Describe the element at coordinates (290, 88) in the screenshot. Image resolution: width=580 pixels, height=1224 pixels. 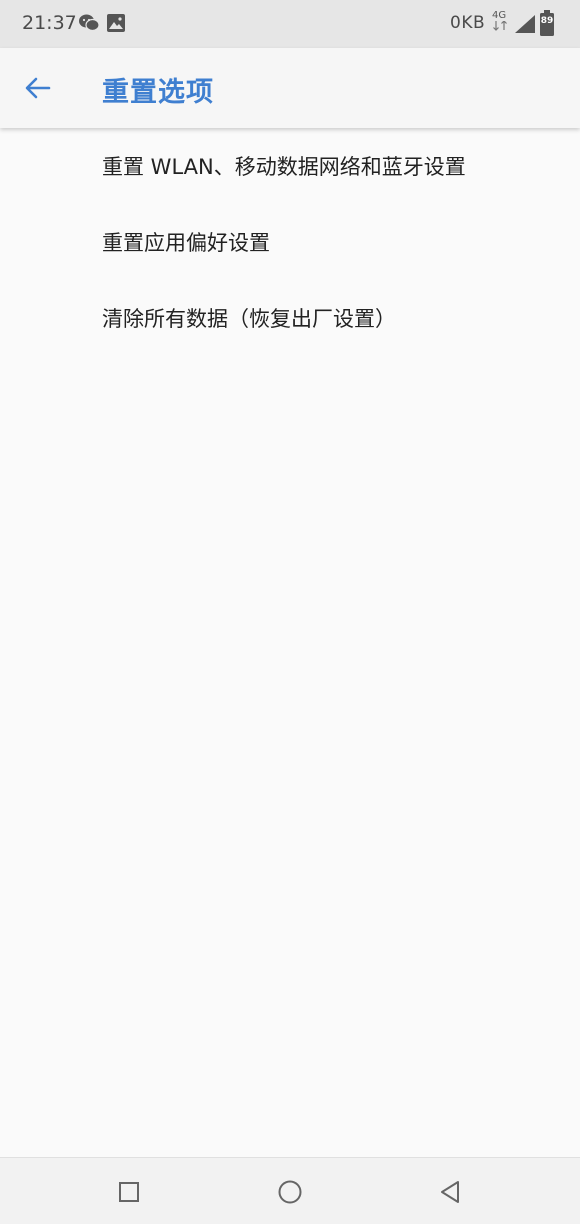
I see `app-bar: 重置选项` at that location.